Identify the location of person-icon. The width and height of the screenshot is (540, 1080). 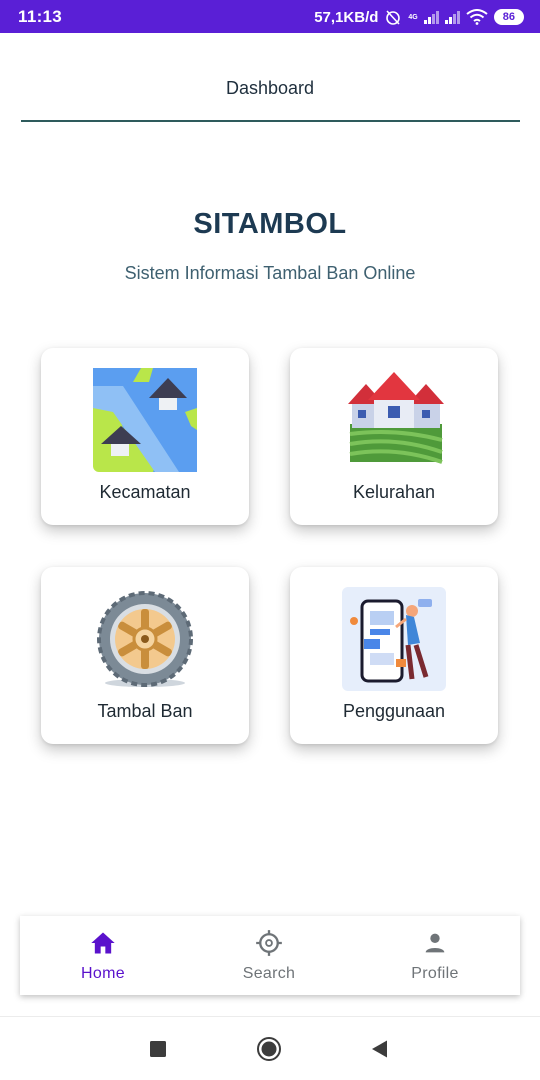
(435, 943).